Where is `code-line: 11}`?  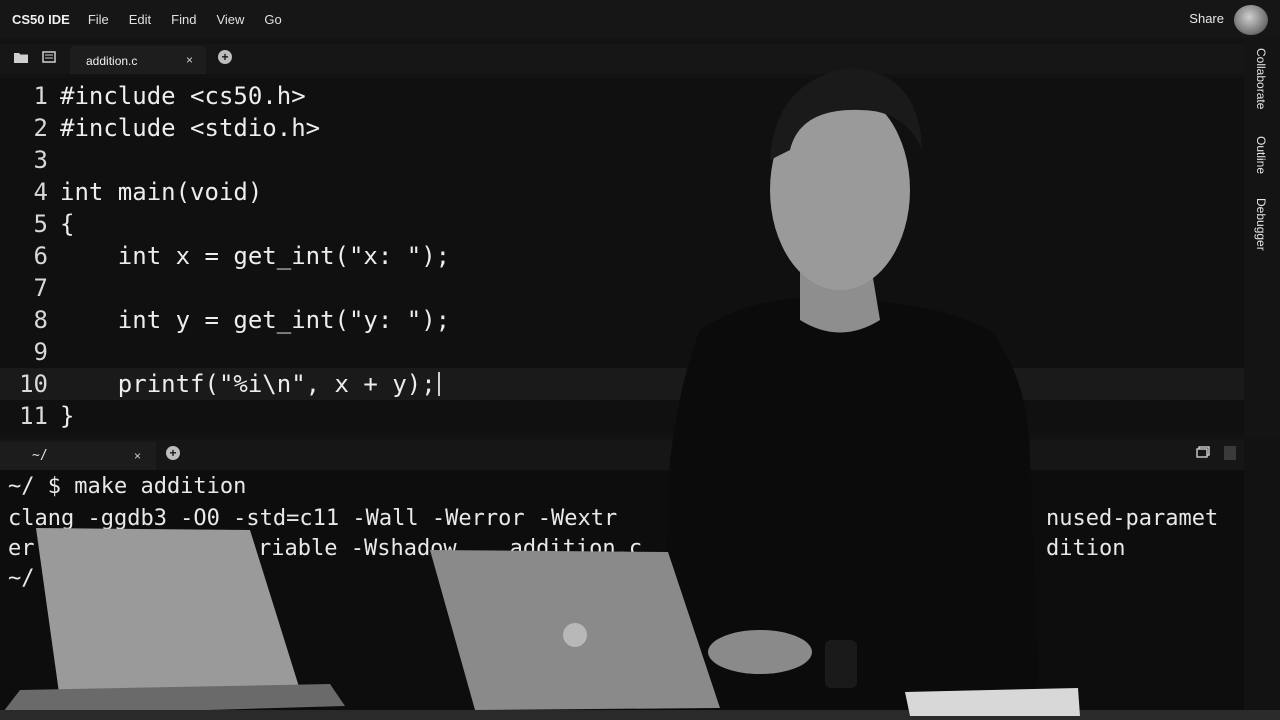
code-line: 11} is located at coordinates (622, 416).